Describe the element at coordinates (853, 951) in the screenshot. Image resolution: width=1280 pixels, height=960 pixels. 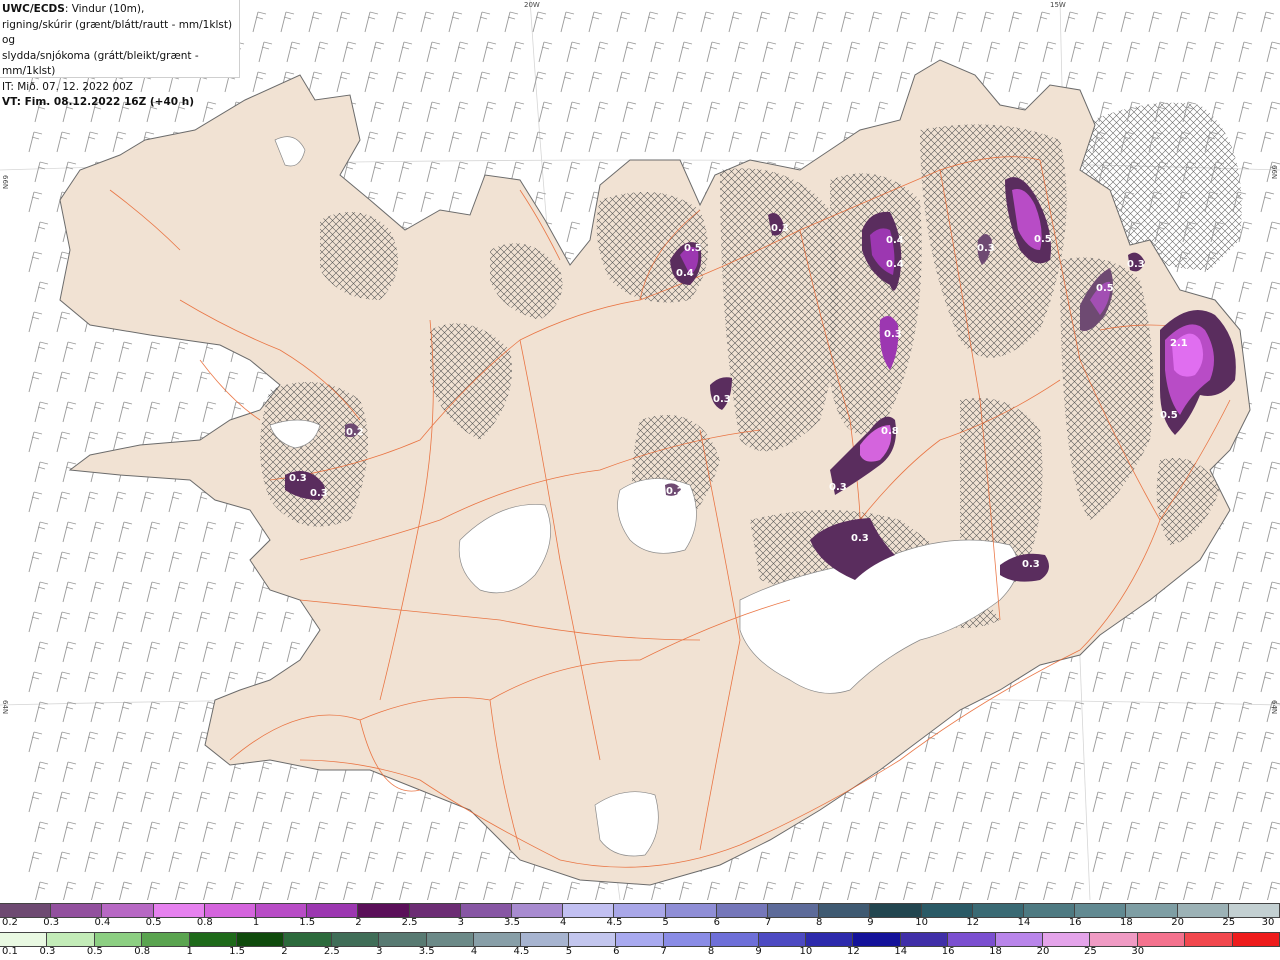
I see `rain-legend-tick-label: 12` at that location.